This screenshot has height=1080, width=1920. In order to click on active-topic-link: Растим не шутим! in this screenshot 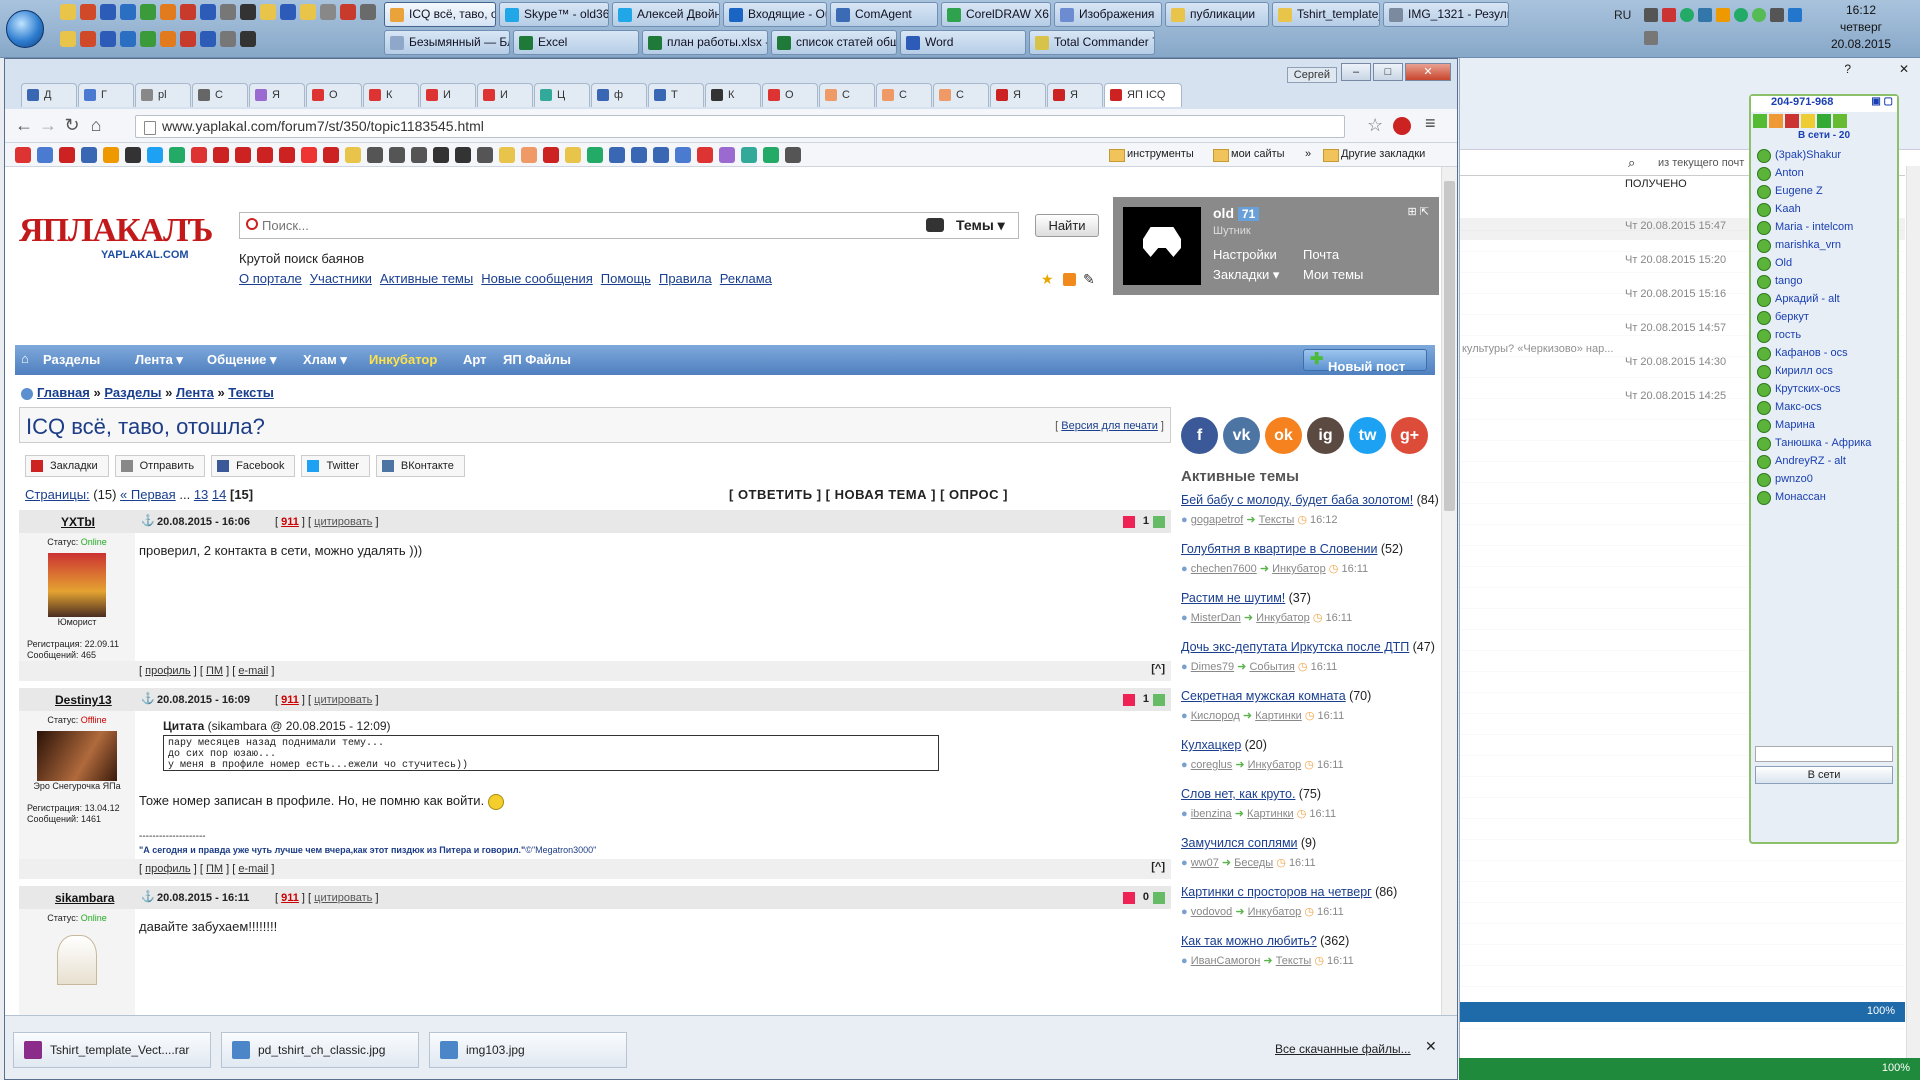, I will do `click(1233, 598)`.